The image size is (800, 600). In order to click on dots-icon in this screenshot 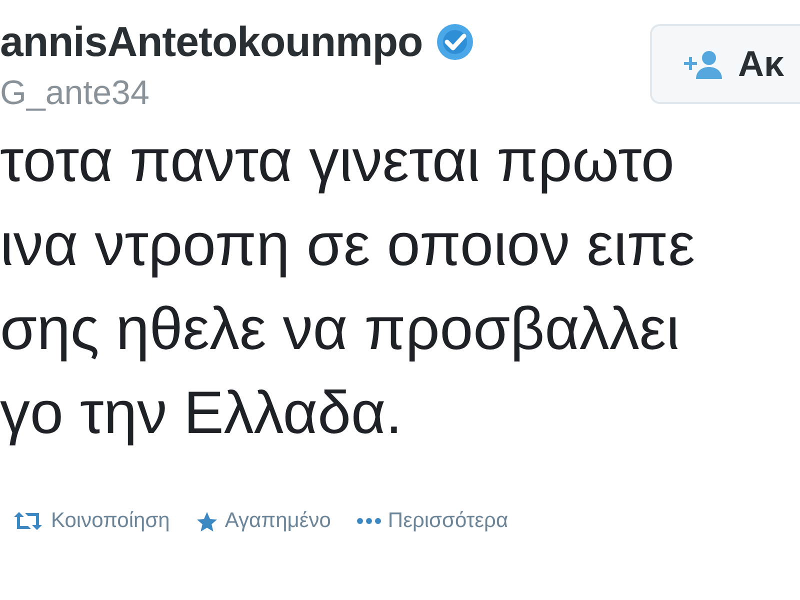, I will do `click(368, 521)`.